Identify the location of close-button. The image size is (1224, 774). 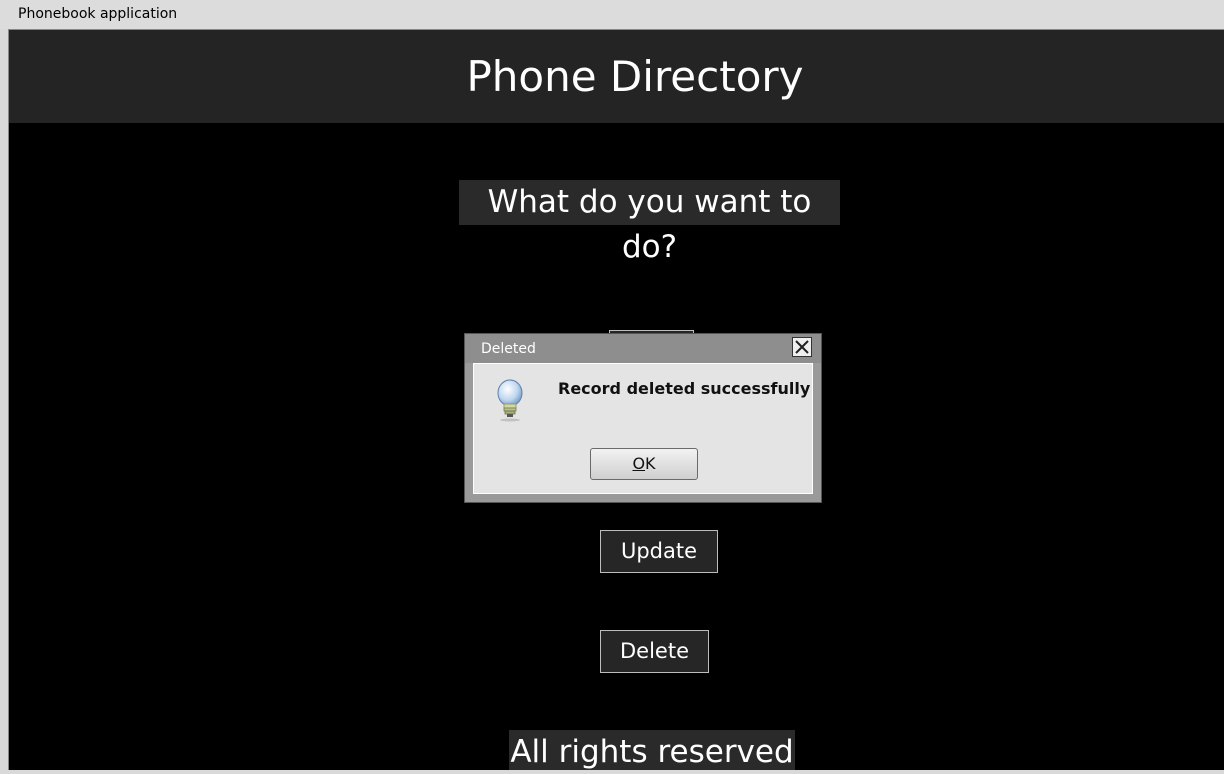
(802, 347).